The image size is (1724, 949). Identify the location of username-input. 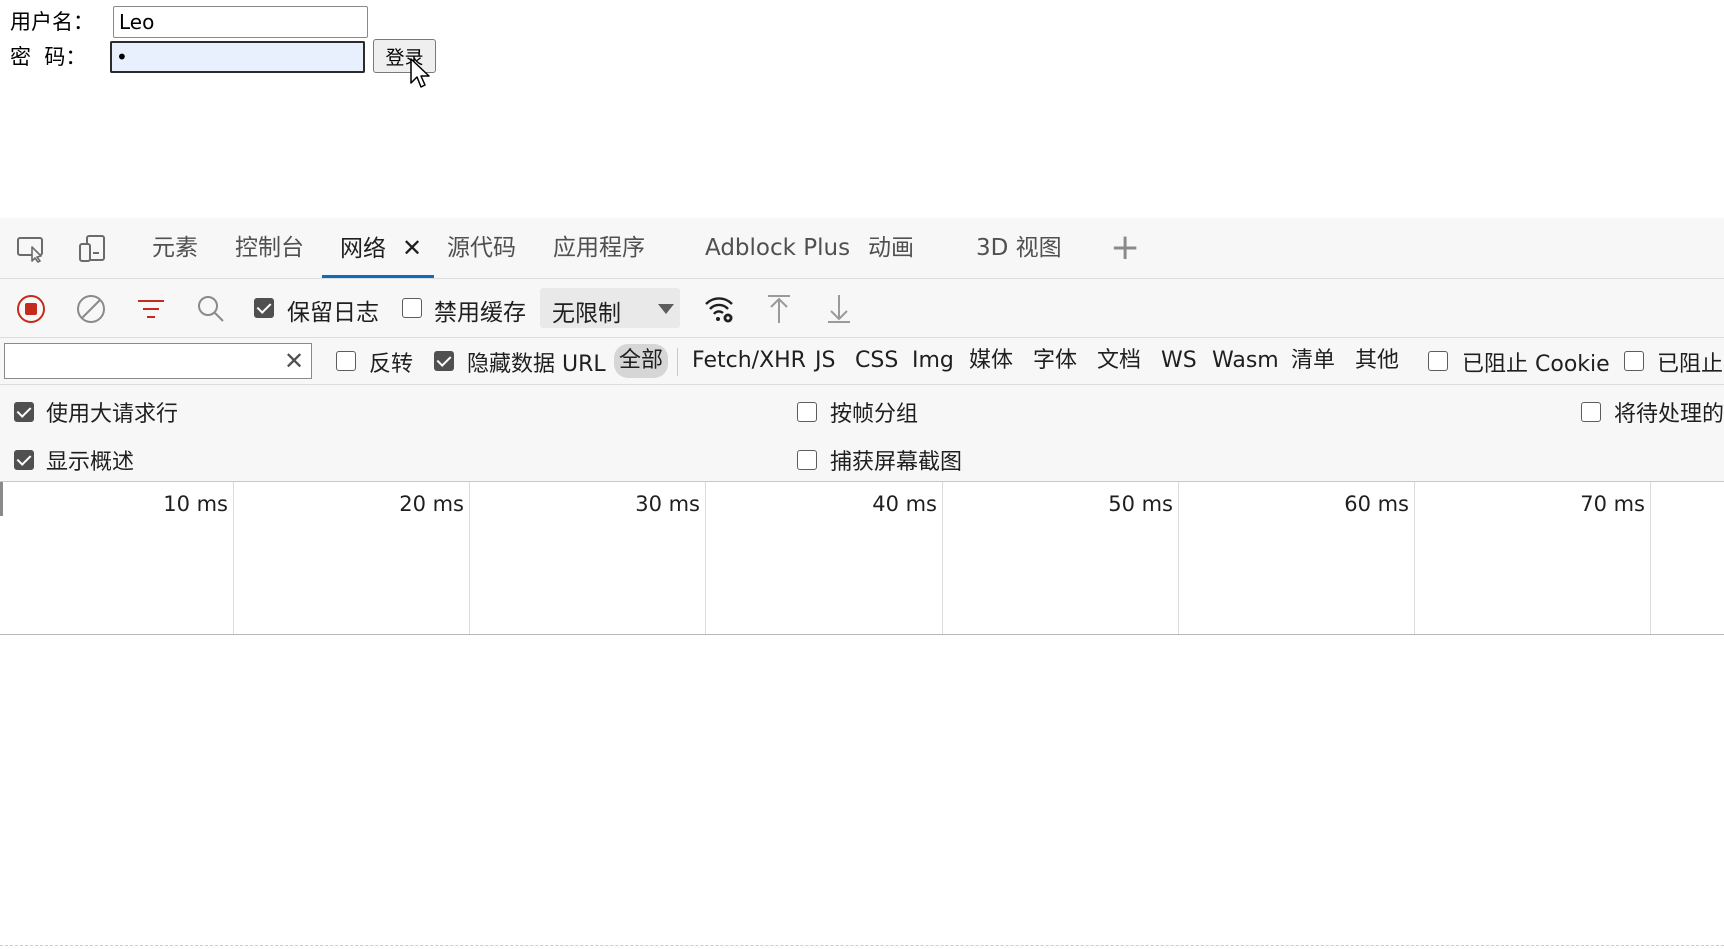
(240, 22).